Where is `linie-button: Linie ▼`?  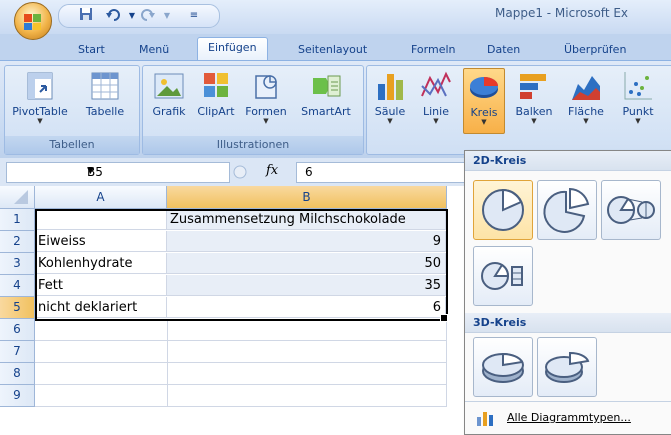
linie-button: Linie ▼ is located at coordinates (436, 100).